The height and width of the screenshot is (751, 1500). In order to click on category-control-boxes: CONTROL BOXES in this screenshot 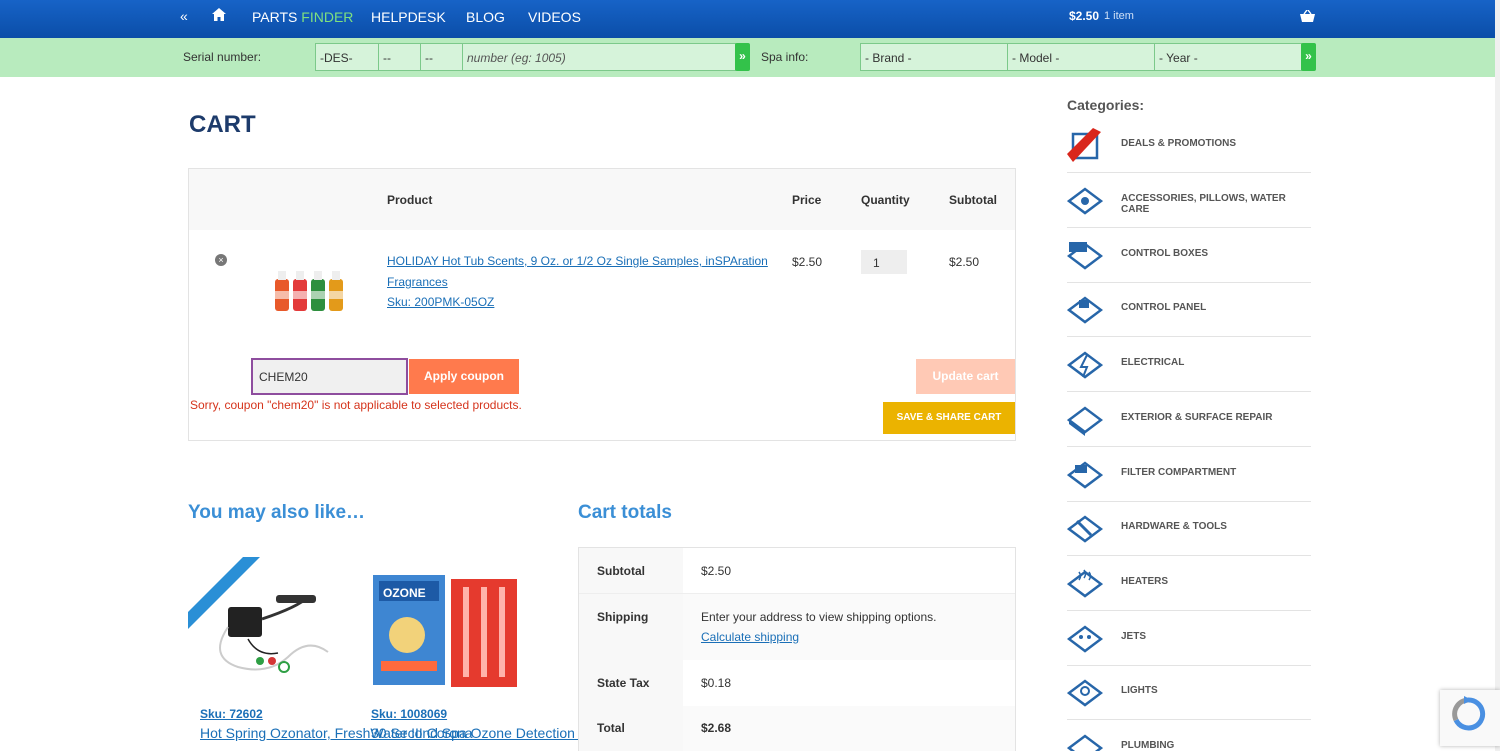, I will do `click(1189, 255)`.